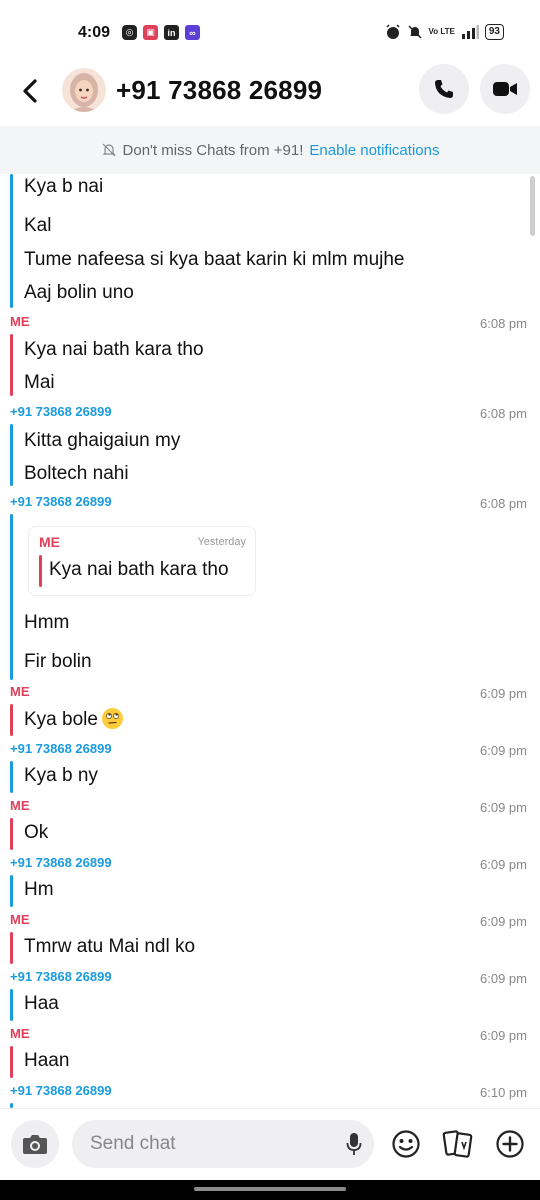  Describe the element at coordinates (46, 623) in the screenshot. I see `message-text: Hmm` at that location.